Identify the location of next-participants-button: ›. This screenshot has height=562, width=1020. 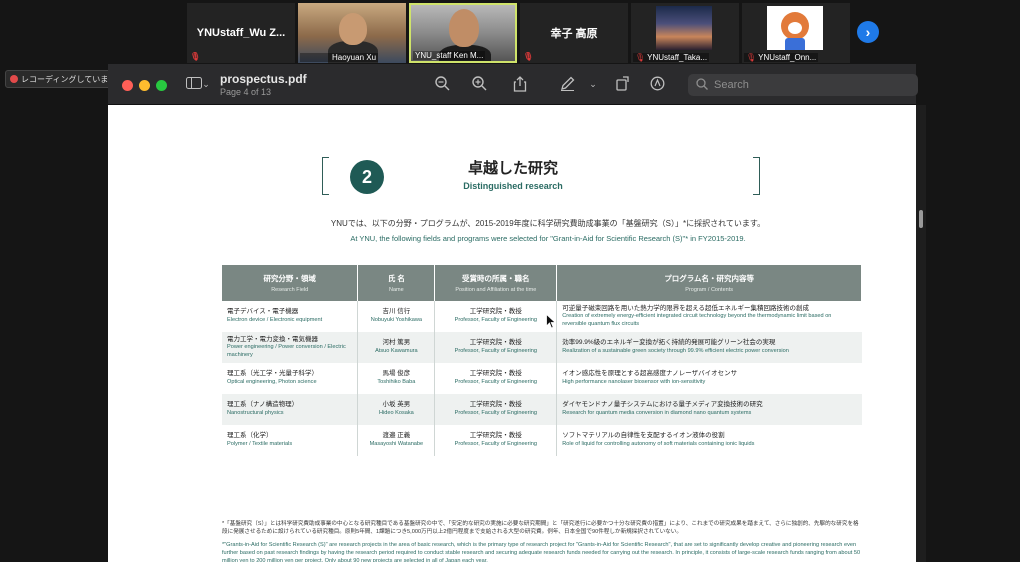
(868, 32).